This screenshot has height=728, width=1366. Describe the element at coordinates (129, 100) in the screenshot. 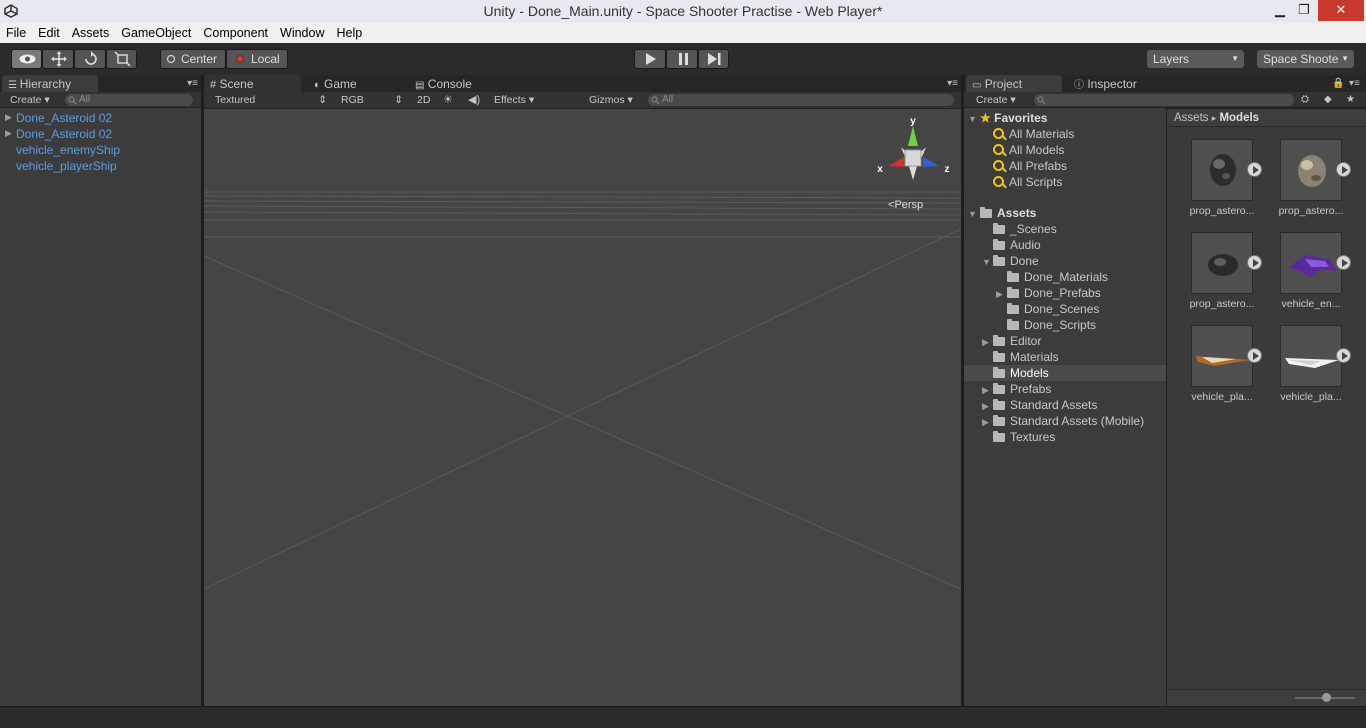

I see `hierarchy-search-input: All` at that location.